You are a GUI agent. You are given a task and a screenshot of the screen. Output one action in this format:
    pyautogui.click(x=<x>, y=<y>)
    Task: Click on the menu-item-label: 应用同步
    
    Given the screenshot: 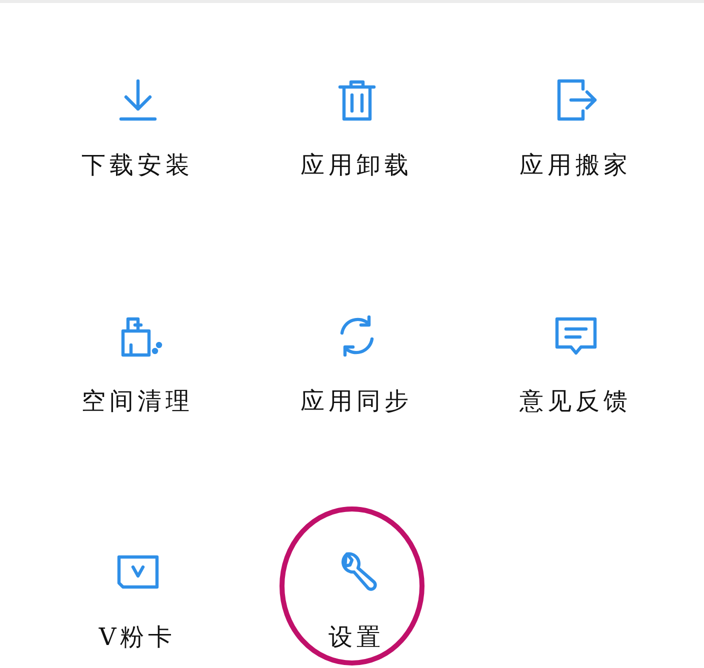 What is the action you would take?
    pyautogui.click(x=356, y=401)
    